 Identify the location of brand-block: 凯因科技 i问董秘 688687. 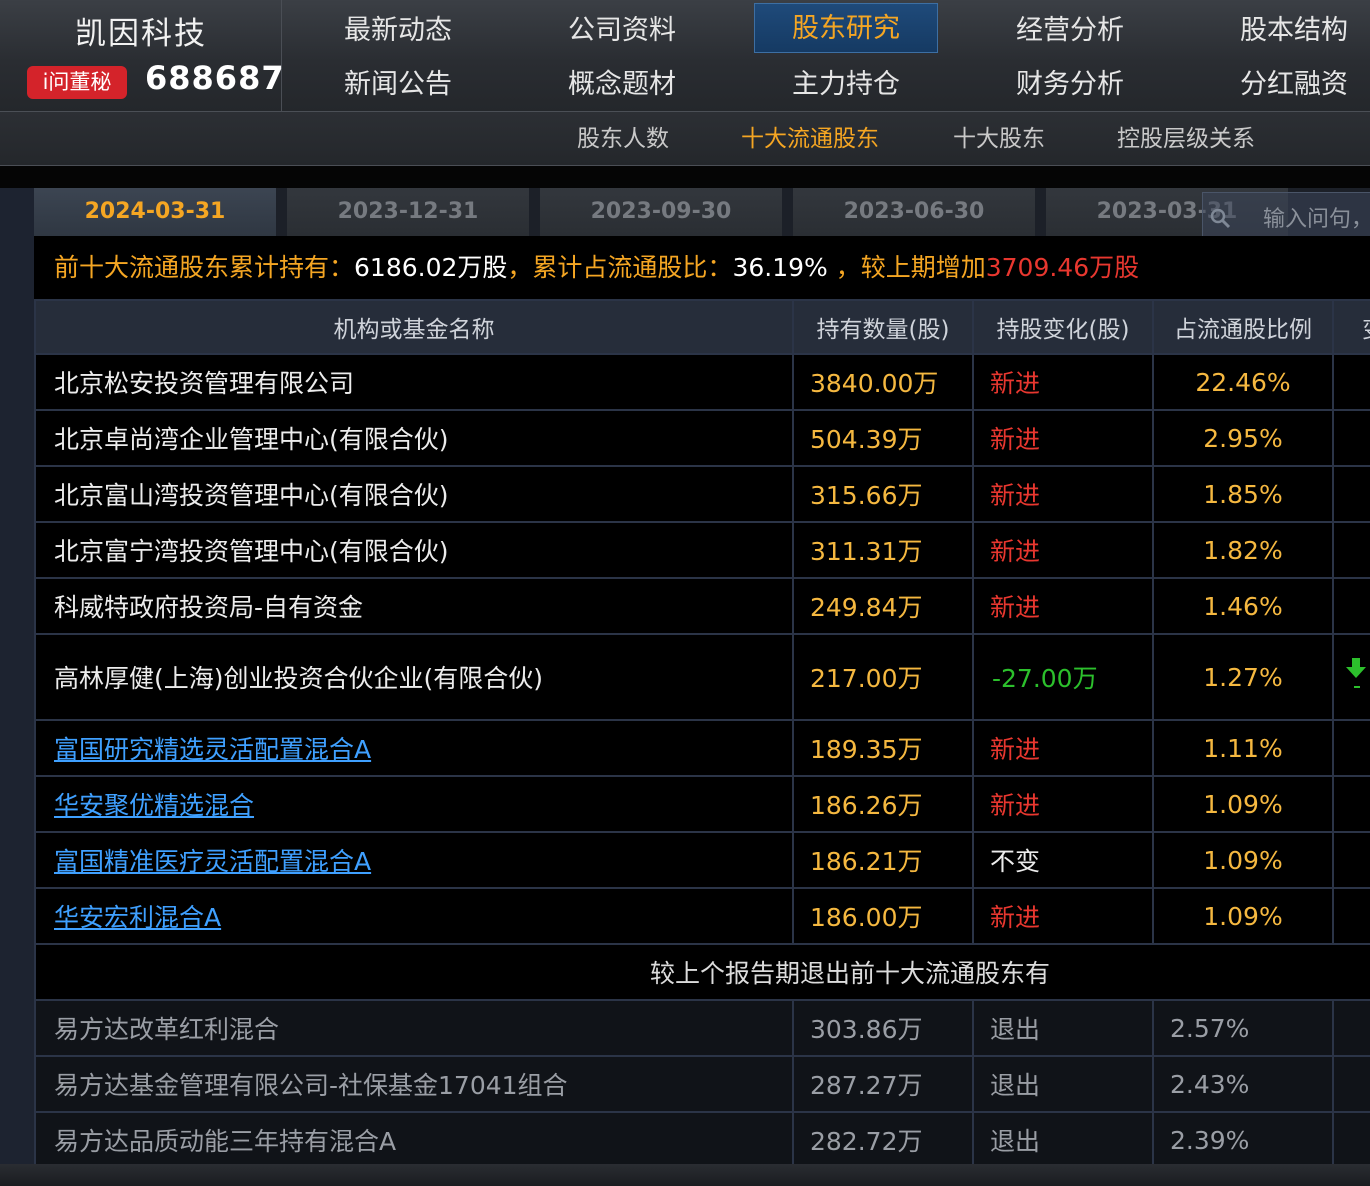
(142, 56).